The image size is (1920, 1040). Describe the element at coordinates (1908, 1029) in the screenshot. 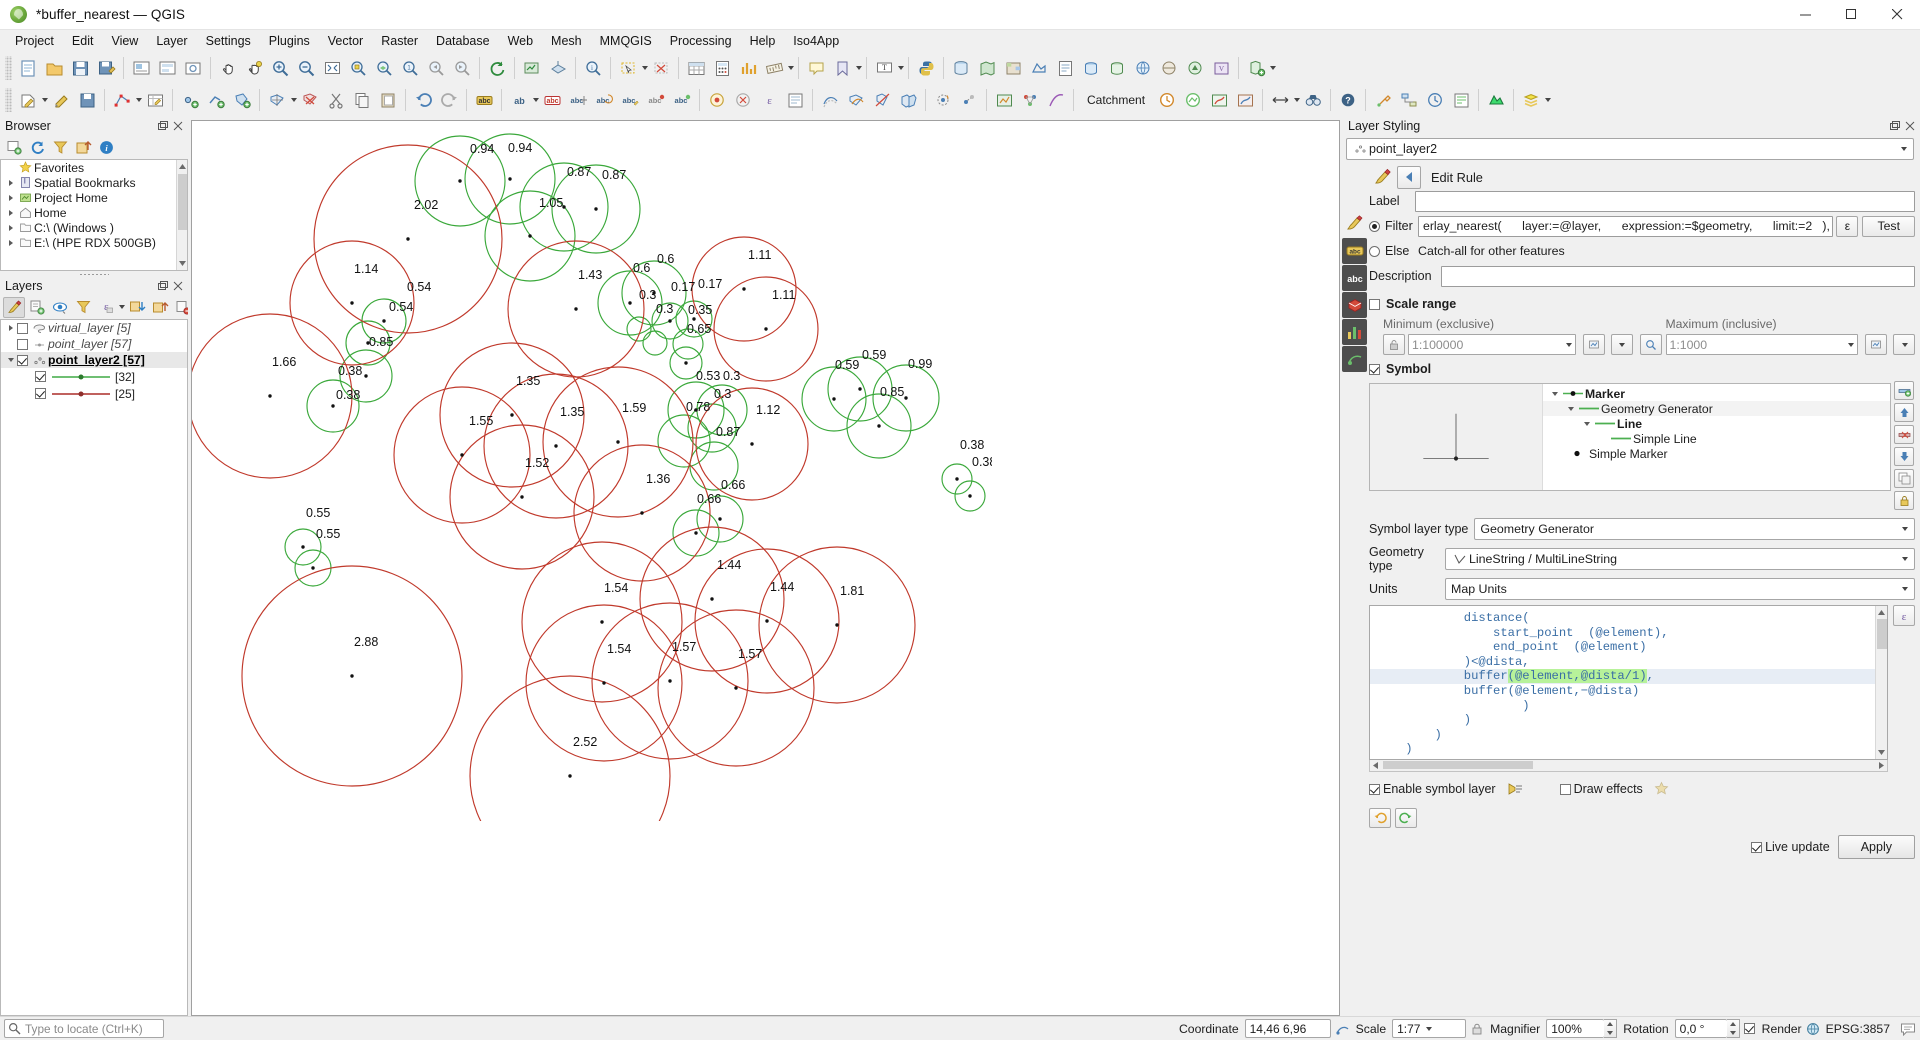

I see `message-log-icon` at that location.